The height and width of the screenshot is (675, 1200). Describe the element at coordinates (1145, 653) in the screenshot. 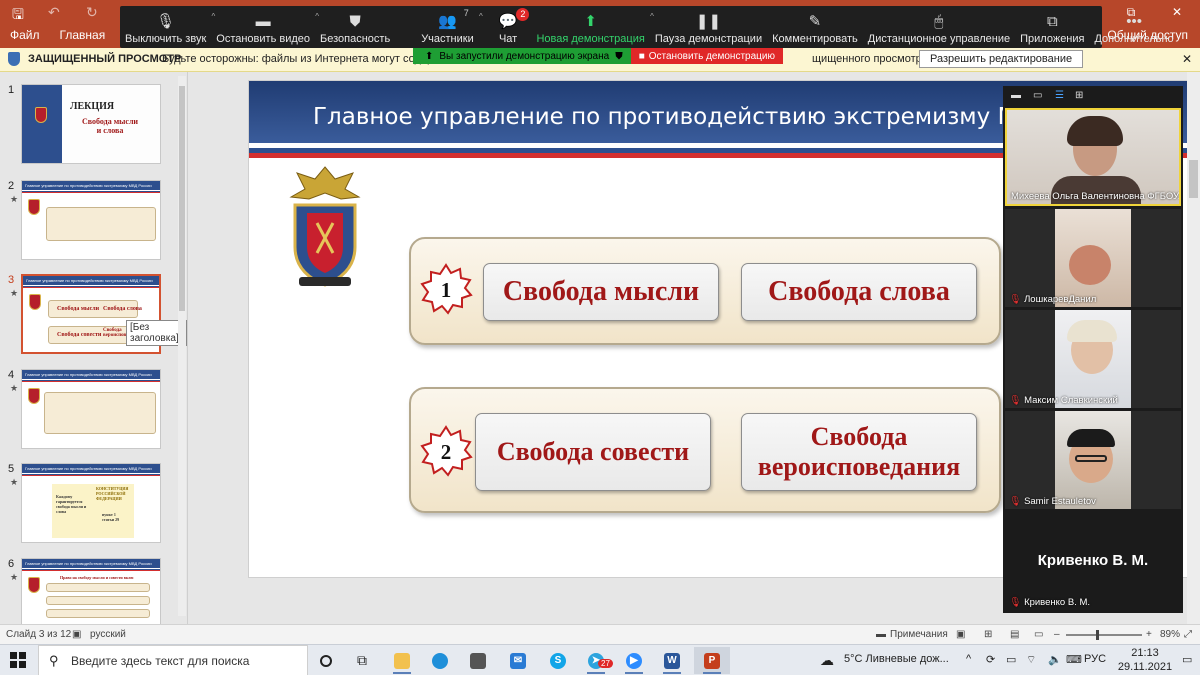

I see `clock-time: 21:13` at that location.